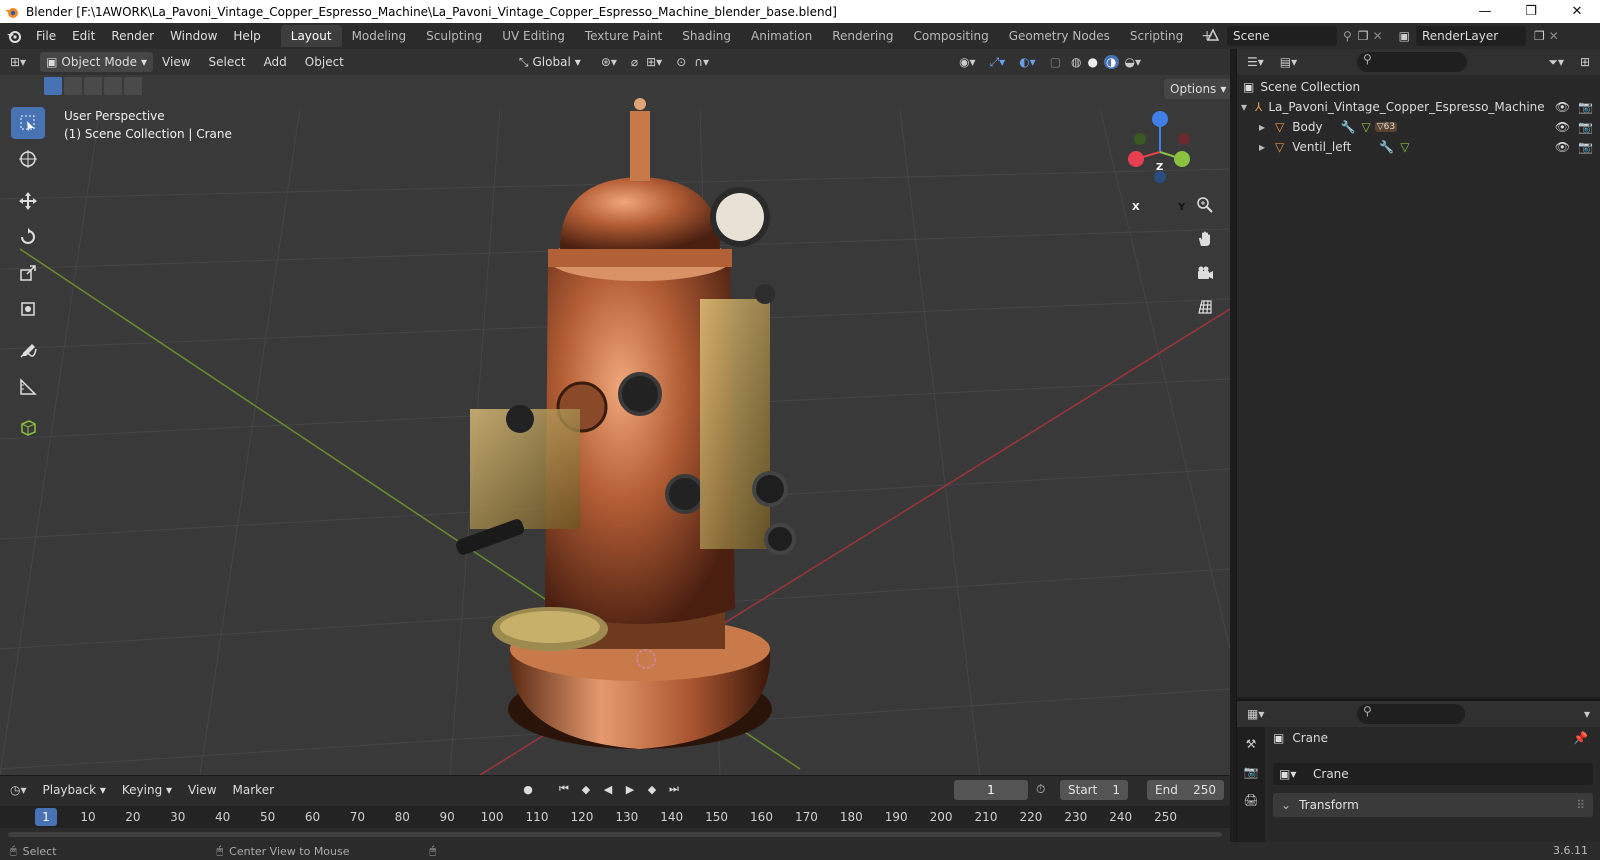  What do you see at coordinates (652, 789) in the screenshot?
I see `next-keyframe-icon: ◆` at bounding box center [652, 789].